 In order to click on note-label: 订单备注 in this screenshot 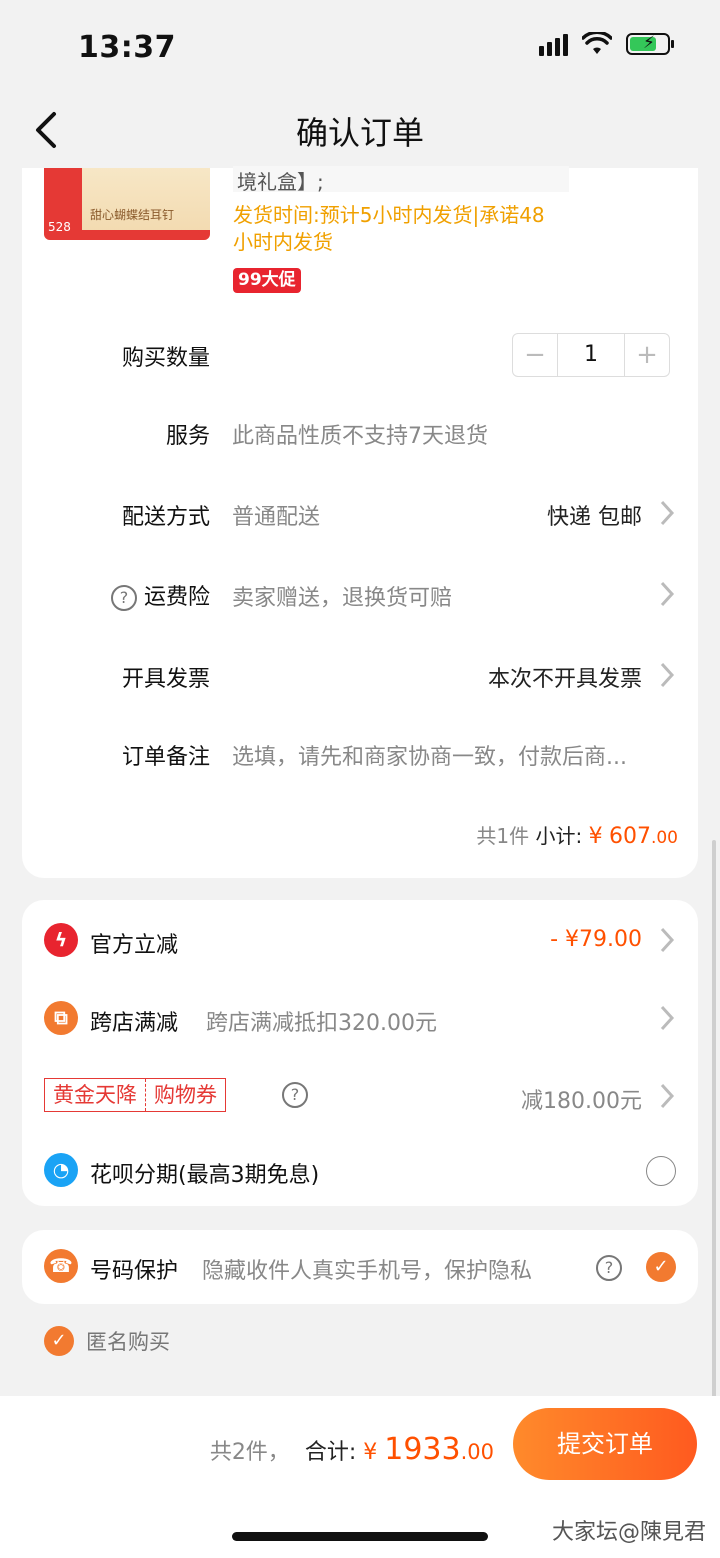, I will do `click(165, 757)`.